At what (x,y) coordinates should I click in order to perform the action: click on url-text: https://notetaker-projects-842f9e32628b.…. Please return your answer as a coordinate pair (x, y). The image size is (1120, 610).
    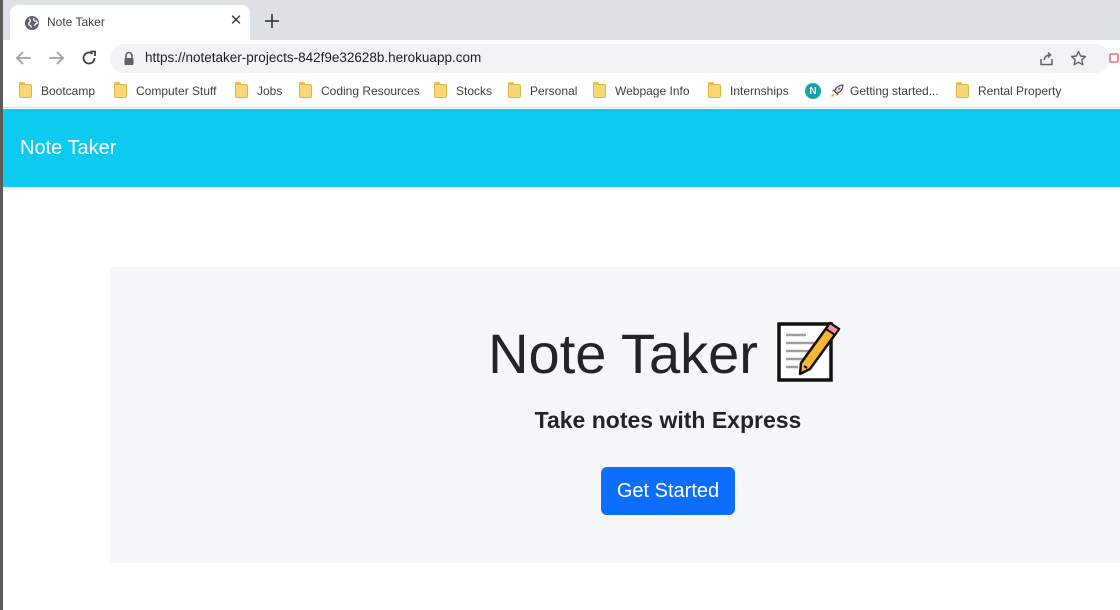
    Looking at the image, I should click on (313, 57).